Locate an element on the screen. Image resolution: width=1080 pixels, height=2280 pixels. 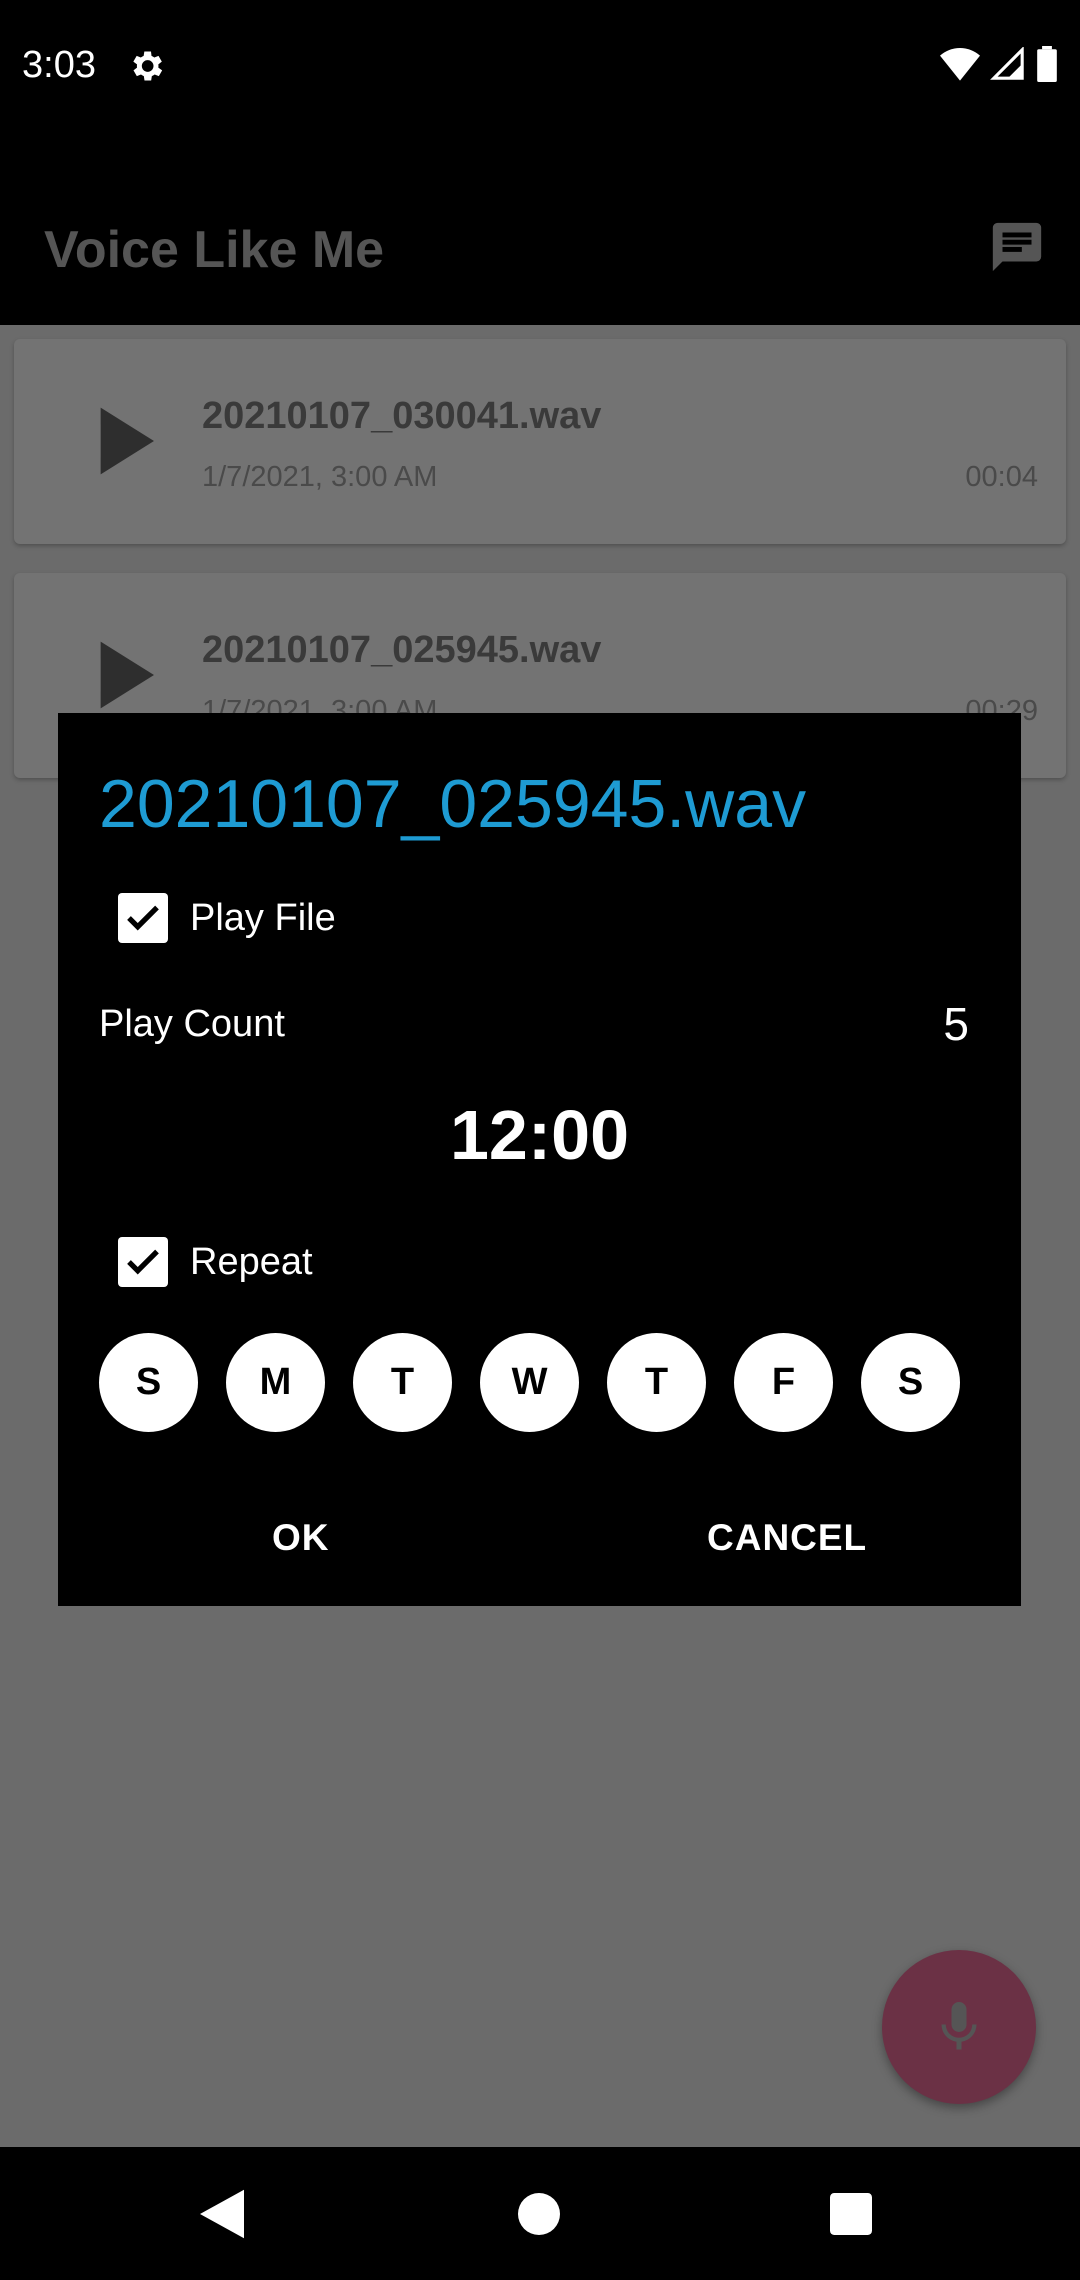
settings-gear-icon is located at coordinates (148, 66).